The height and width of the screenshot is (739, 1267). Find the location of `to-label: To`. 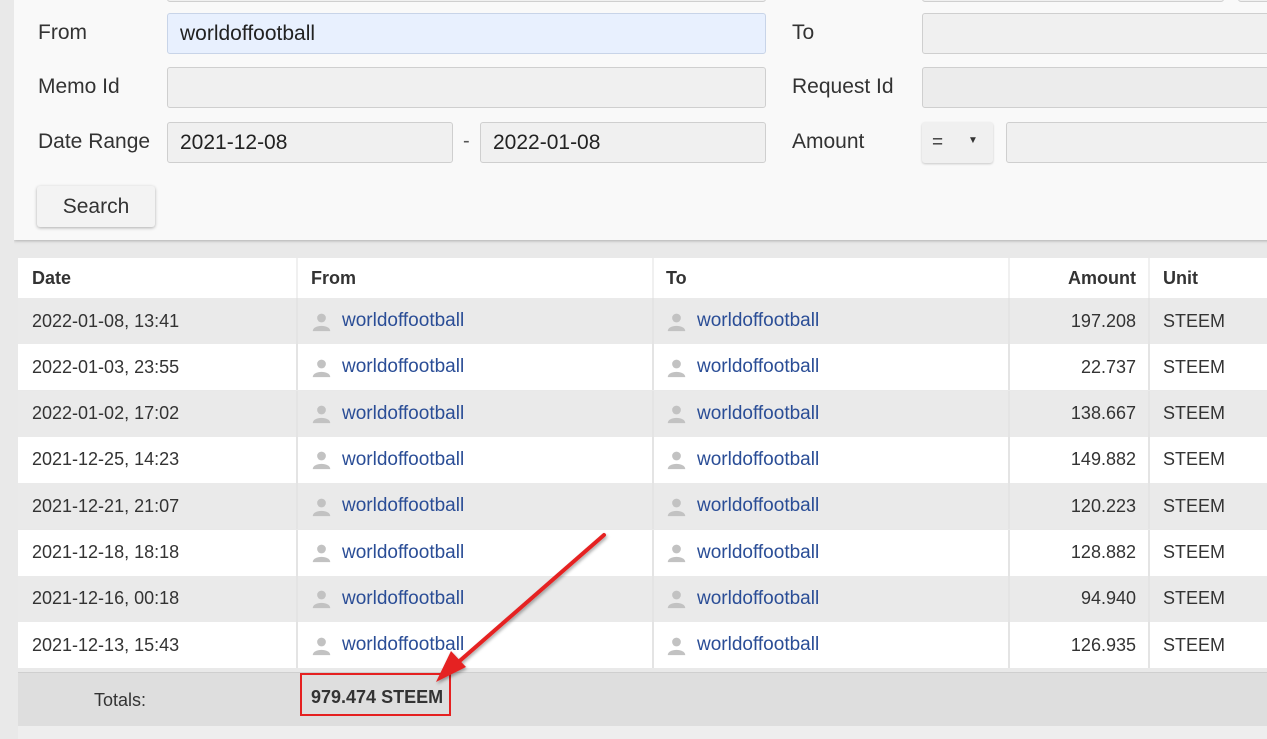

to-label: To is located at coordinates (803, 32).